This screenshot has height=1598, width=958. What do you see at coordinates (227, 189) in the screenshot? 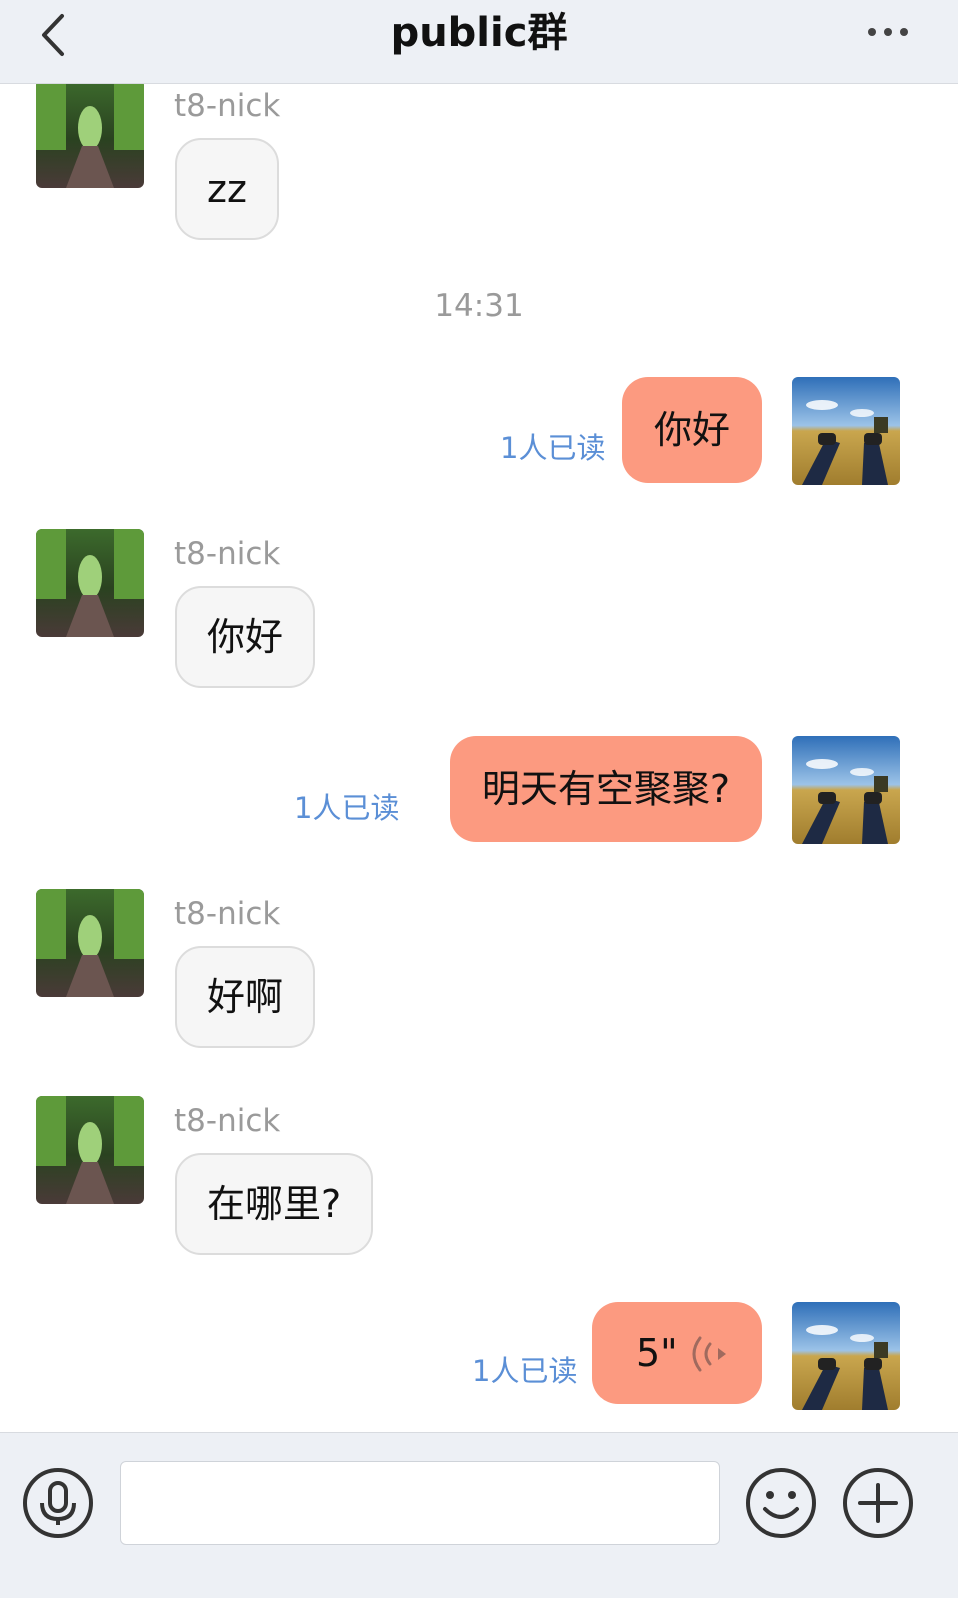
I see `incoming-message-bubble: zz` at bounding box center [227, 189].